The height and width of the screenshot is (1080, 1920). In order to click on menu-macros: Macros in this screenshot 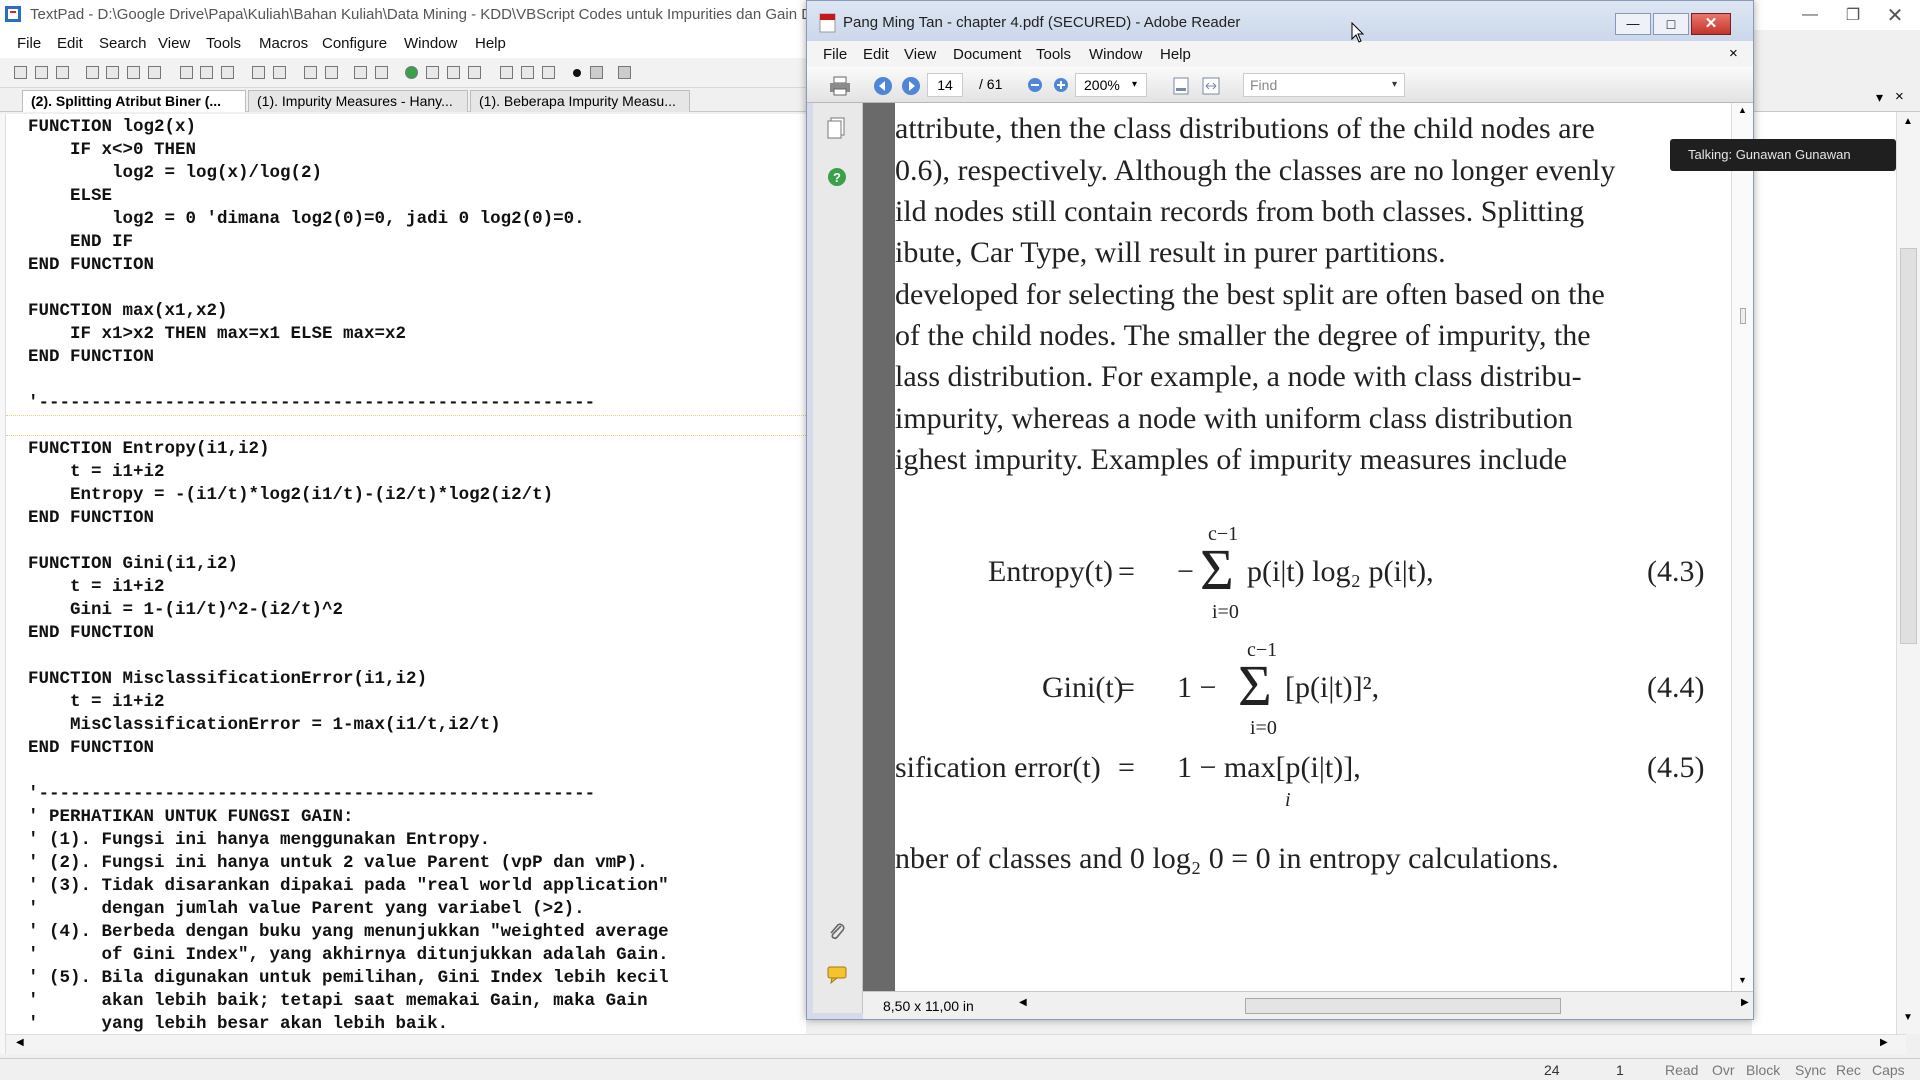, I will do `click(283, 43)`.